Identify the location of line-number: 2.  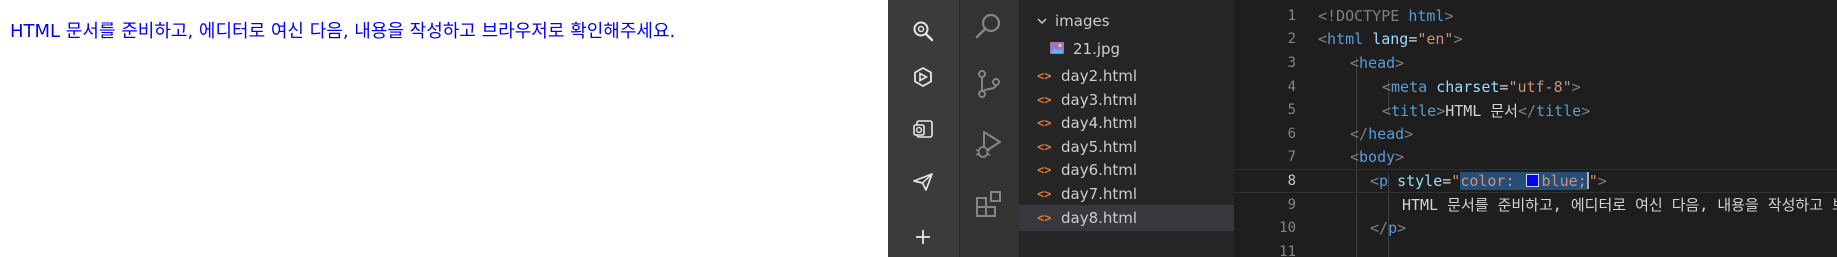
(1291, 39).